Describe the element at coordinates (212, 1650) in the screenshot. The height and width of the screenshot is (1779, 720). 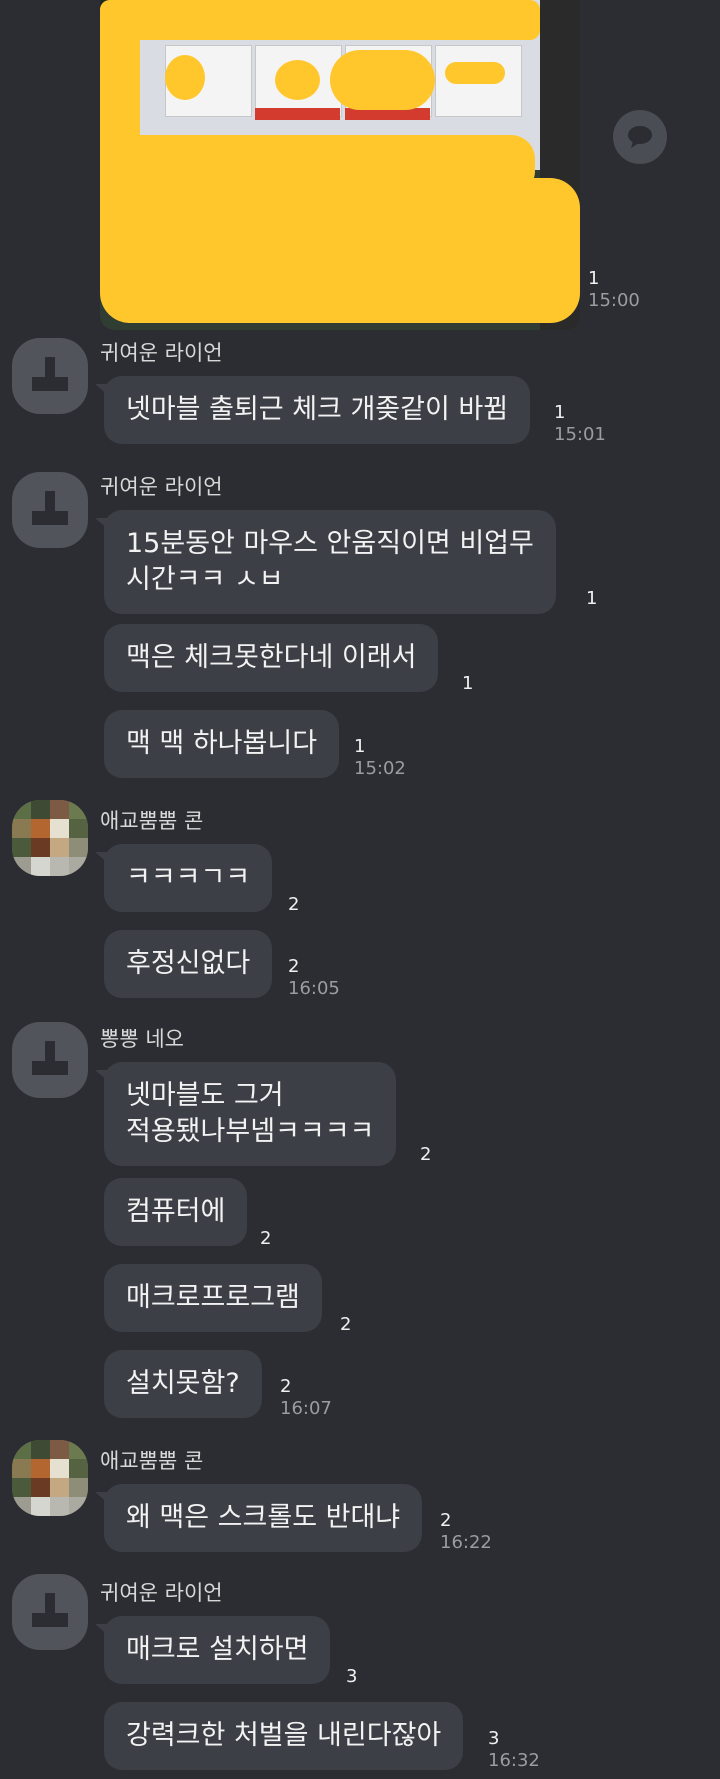
I see `message-bubble: 매크로 설치하면` at that location.